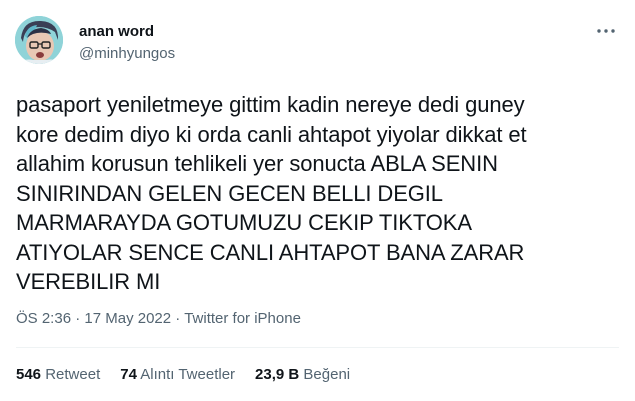 This screenshot has width=635, height=401. I want to click on divider, so click(317, 347).